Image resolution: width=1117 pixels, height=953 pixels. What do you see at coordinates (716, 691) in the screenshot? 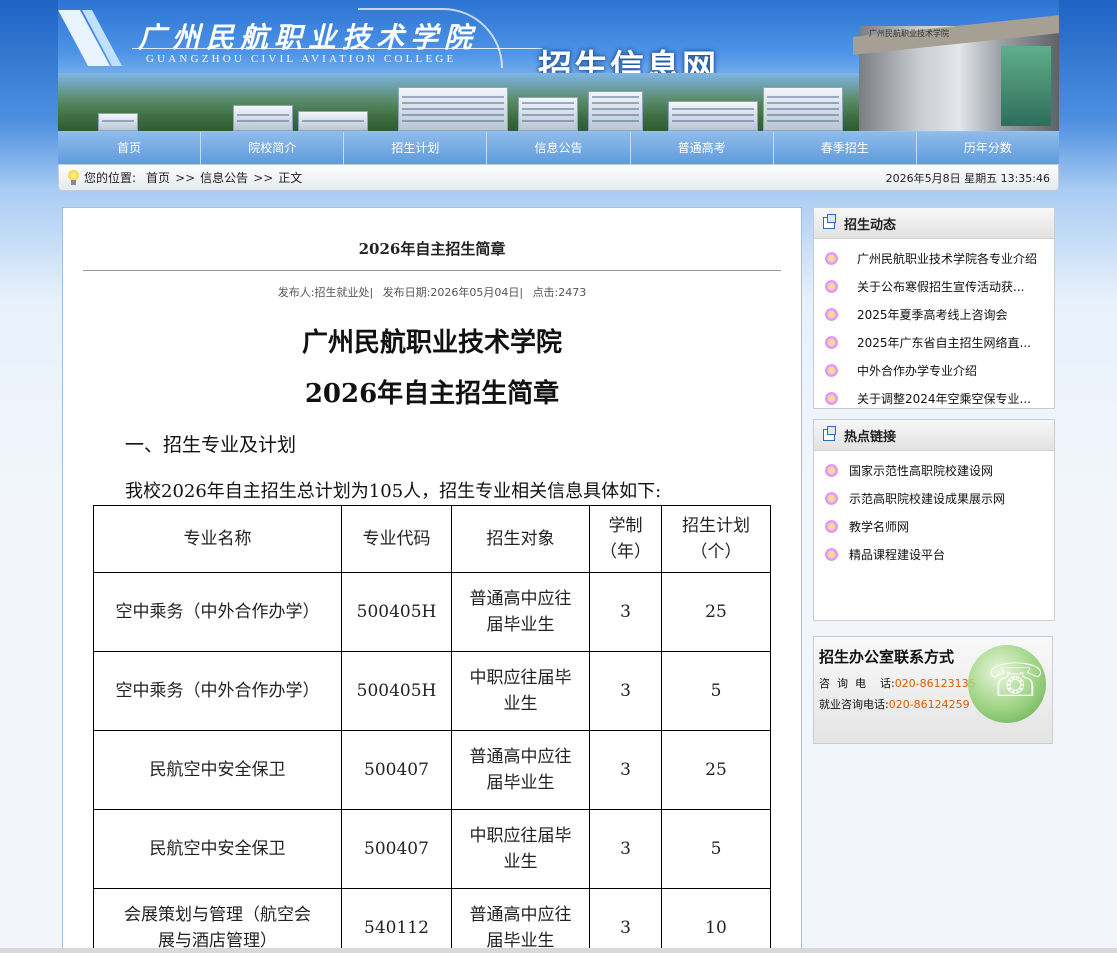
I see `table-cell: 5` at bounding box center [716, 691].